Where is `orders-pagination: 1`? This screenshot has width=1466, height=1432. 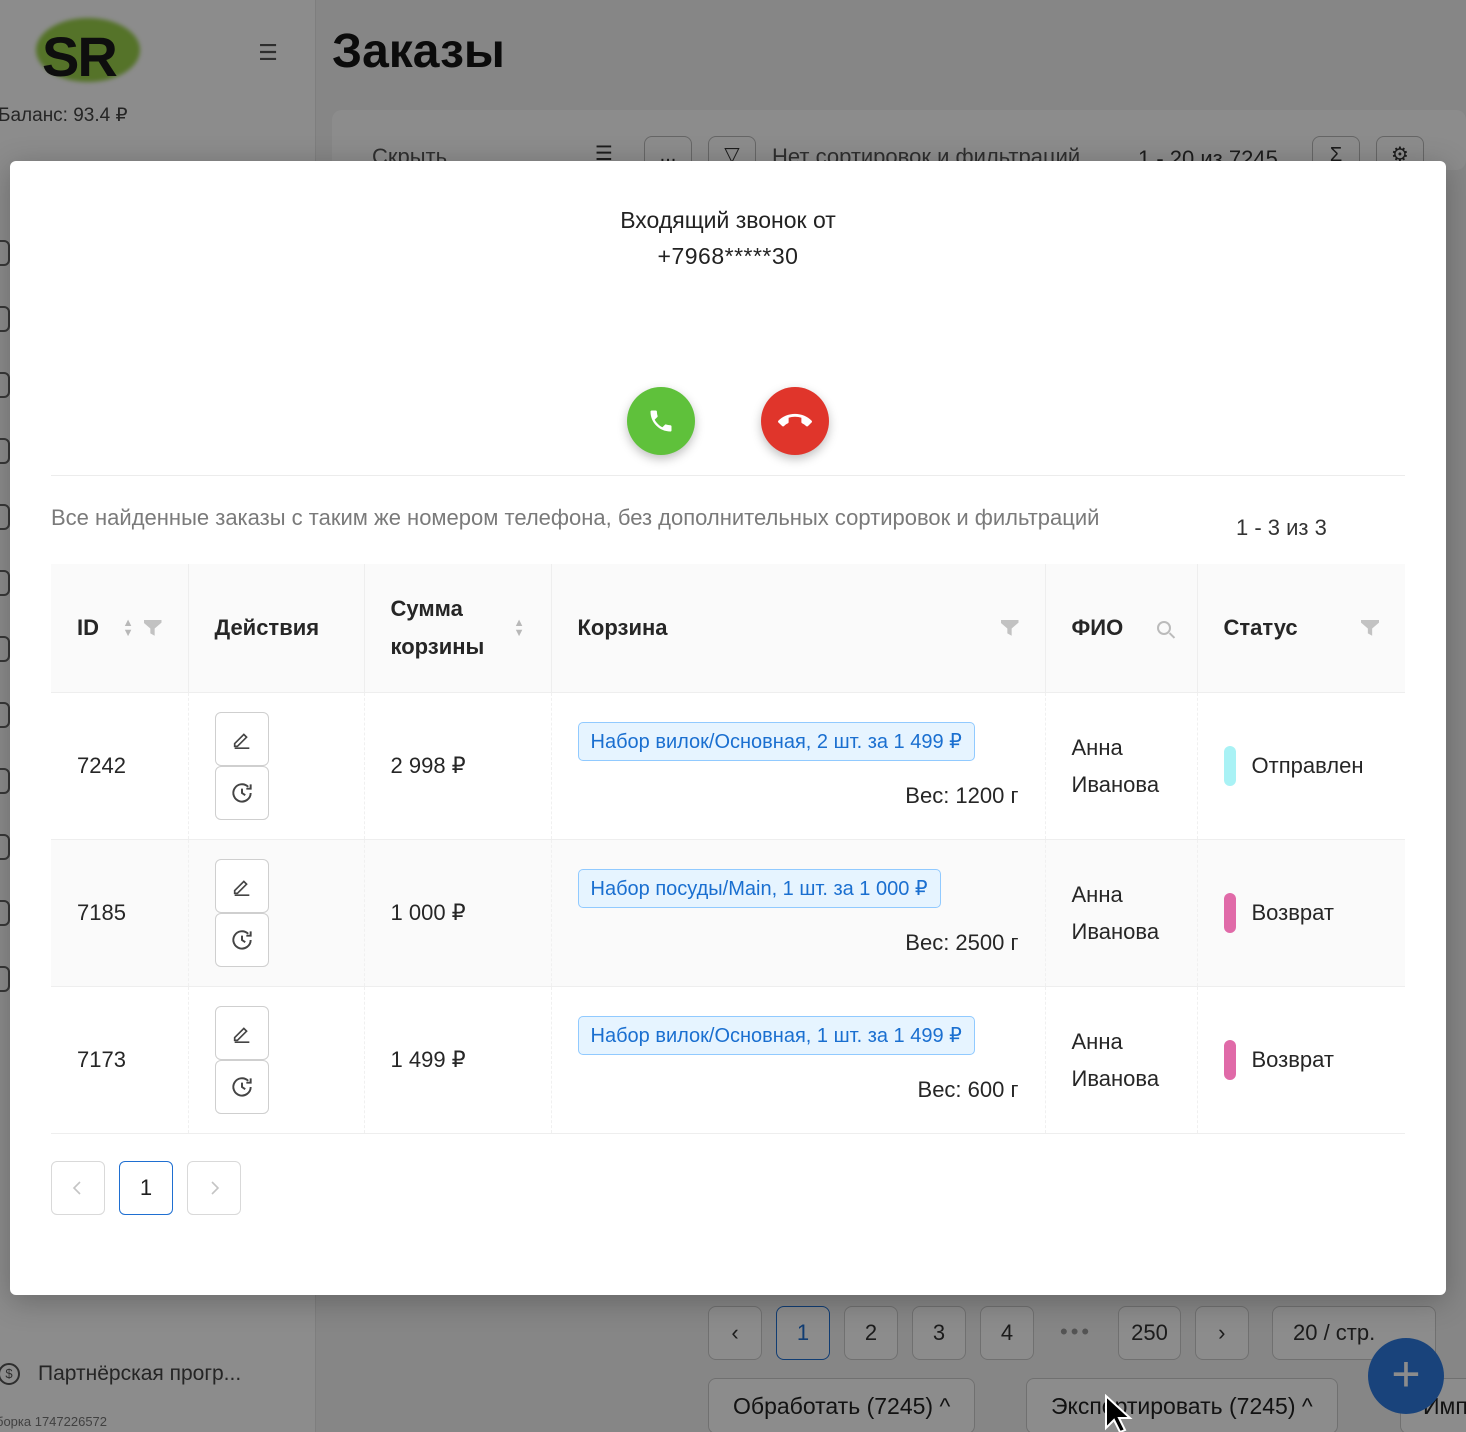
orders-pagination: 1 is located at coordinates (146, 1188).